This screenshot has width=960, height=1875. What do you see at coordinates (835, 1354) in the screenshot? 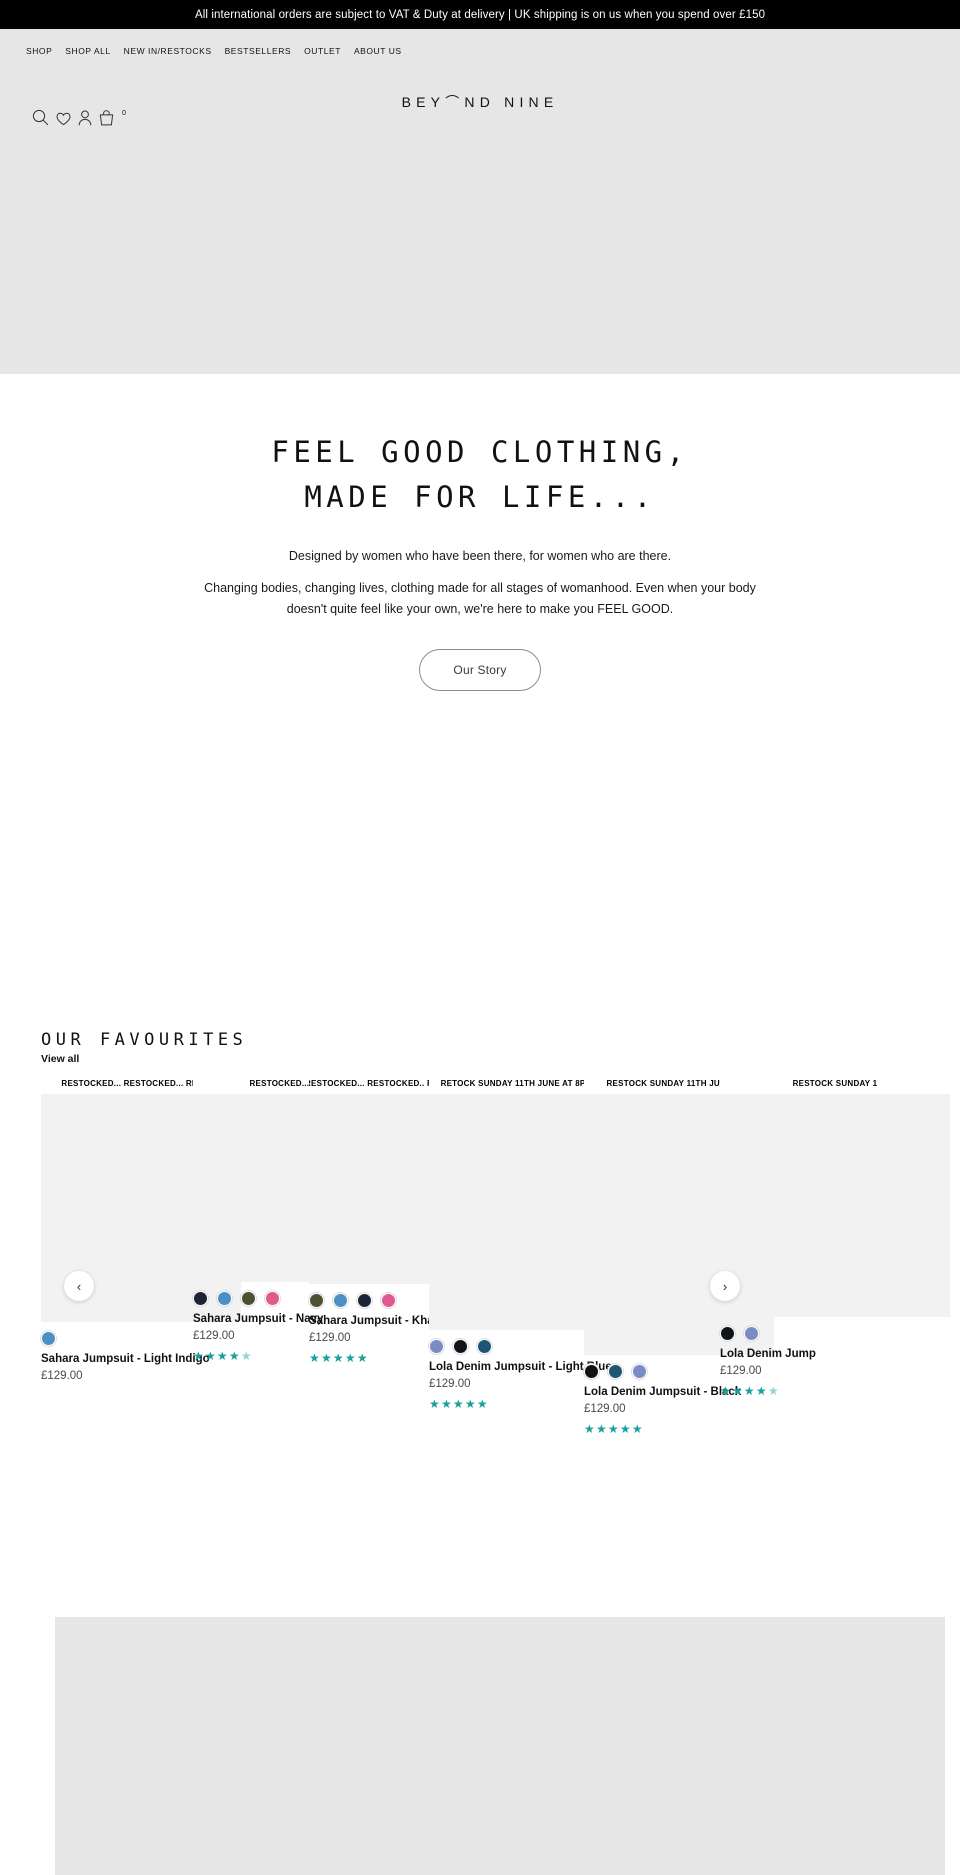
I see `product-name: Lola Denim Jump` at bounding box center [835, 1354].